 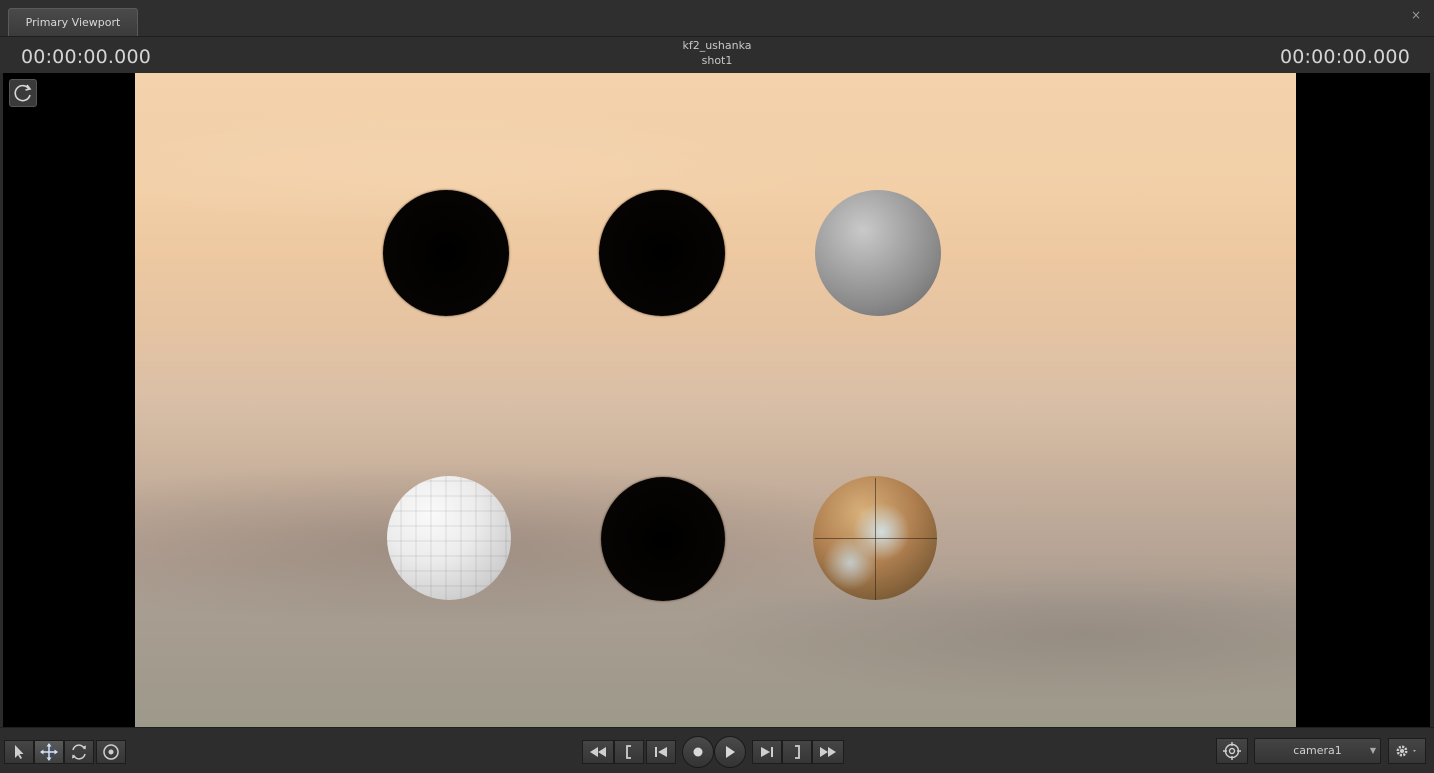 I want to click on settings-button, so click(x=1407, y=751).